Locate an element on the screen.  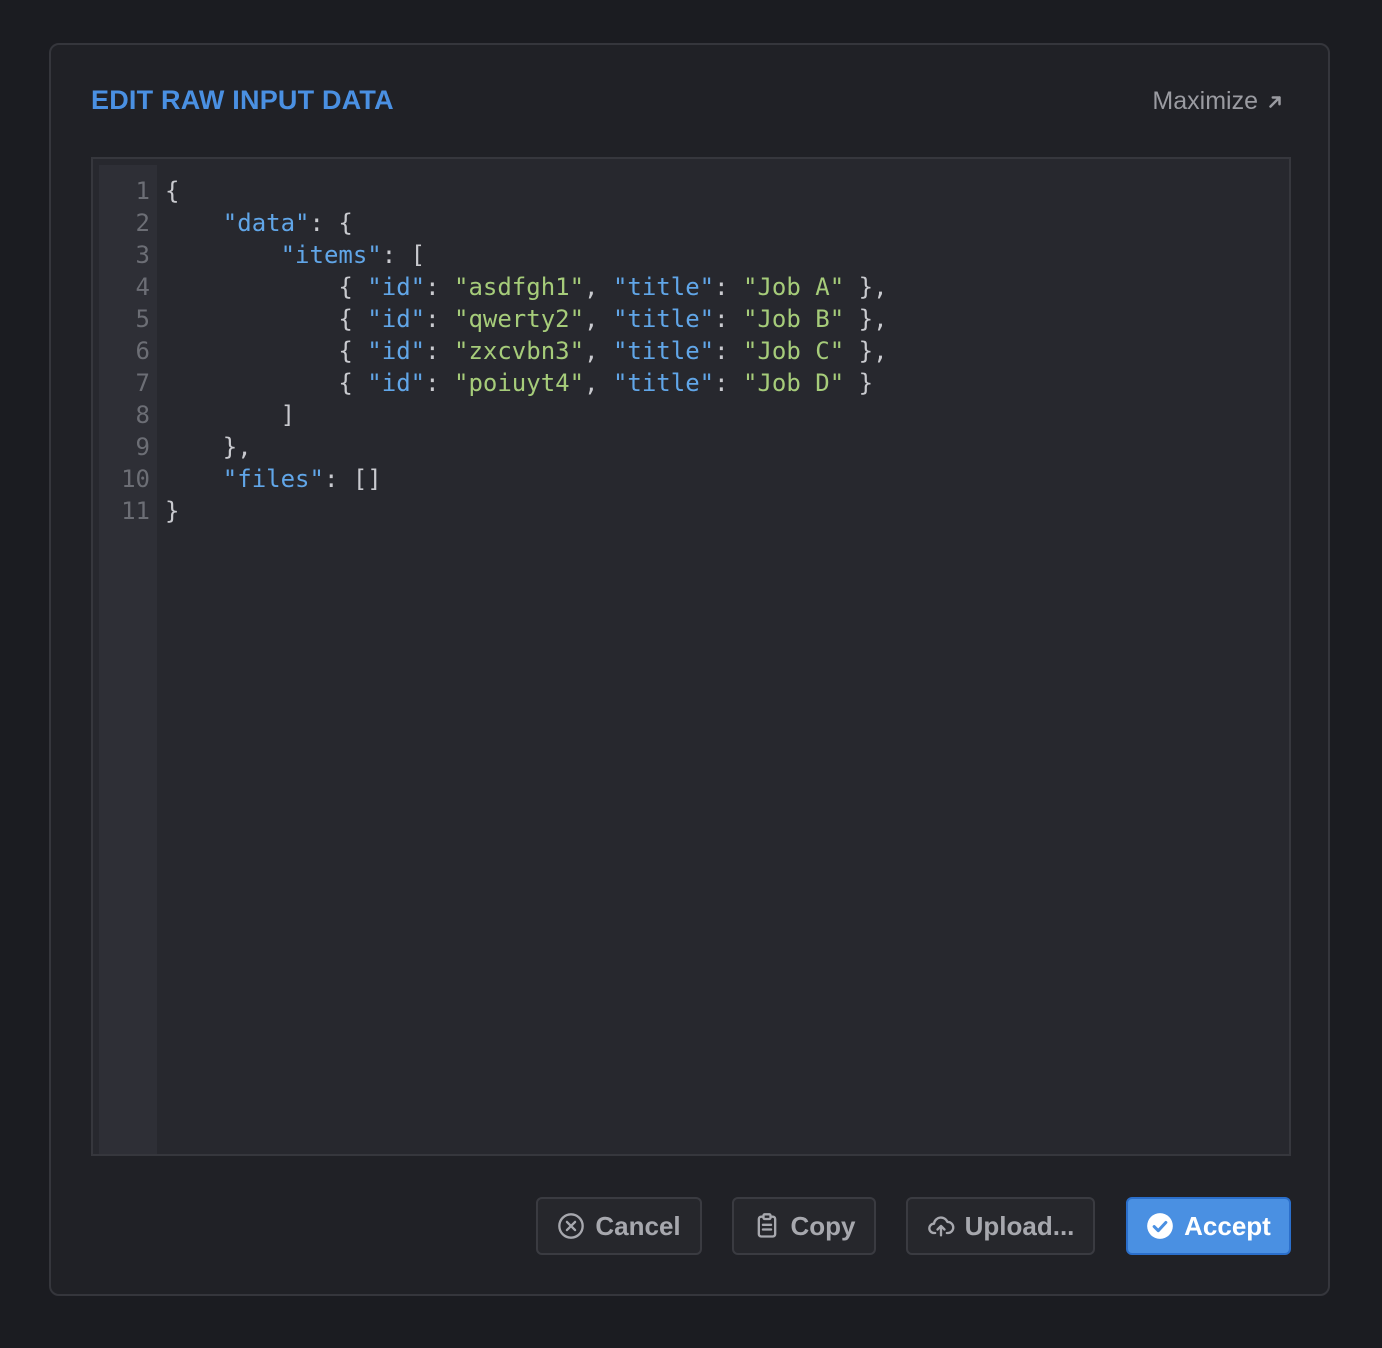
line-number: 7 is located at coordinates (142, 383).